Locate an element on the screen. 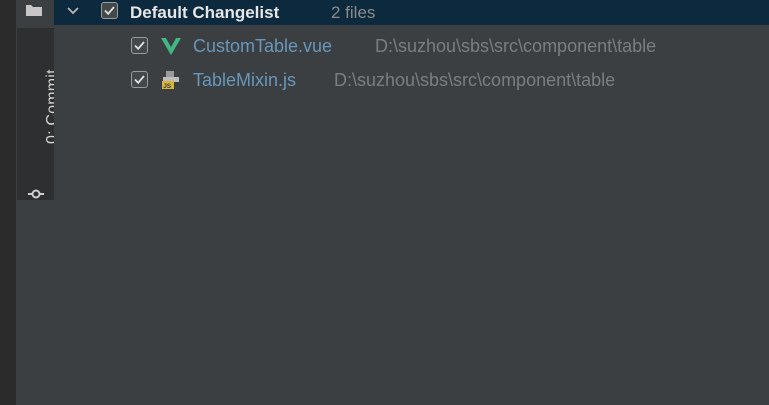  left-tool-strip is located at coordinates (8, 202).